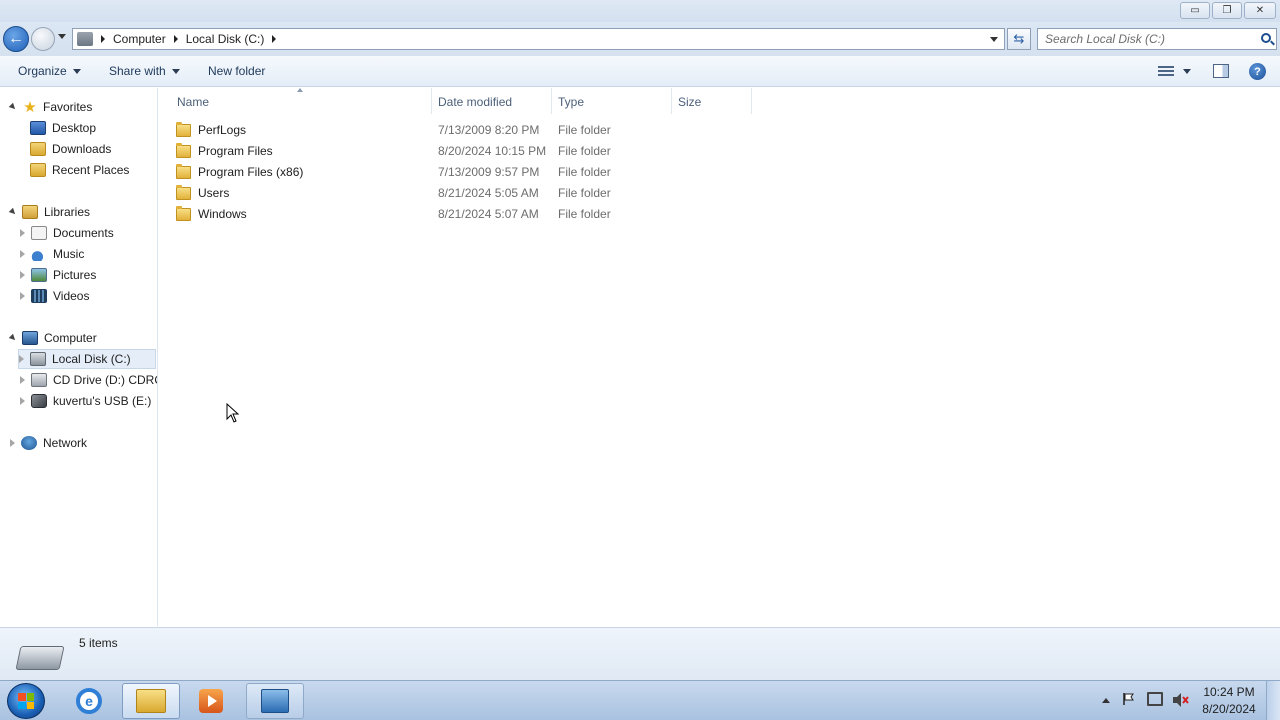 This screenshot has height=720, width=1280. I want to click on nav-desktop: Desktop, so click(63, 128).